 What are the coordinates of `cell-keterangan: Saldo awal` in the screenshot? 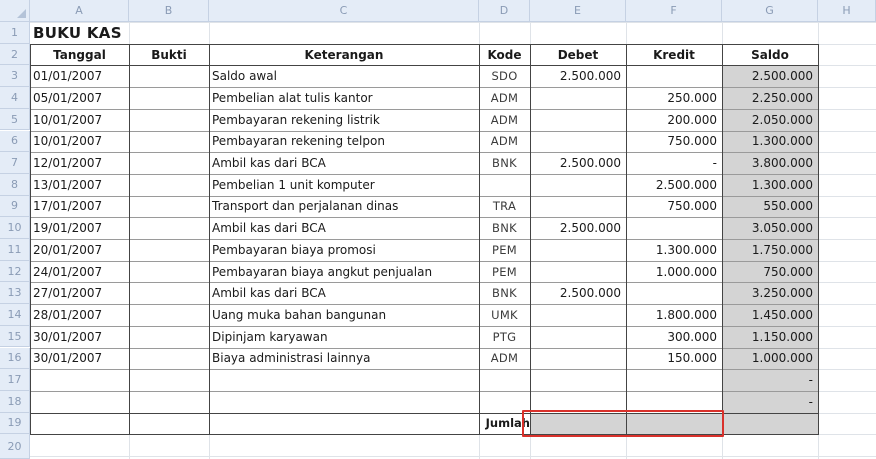 It's located at (344, 76).